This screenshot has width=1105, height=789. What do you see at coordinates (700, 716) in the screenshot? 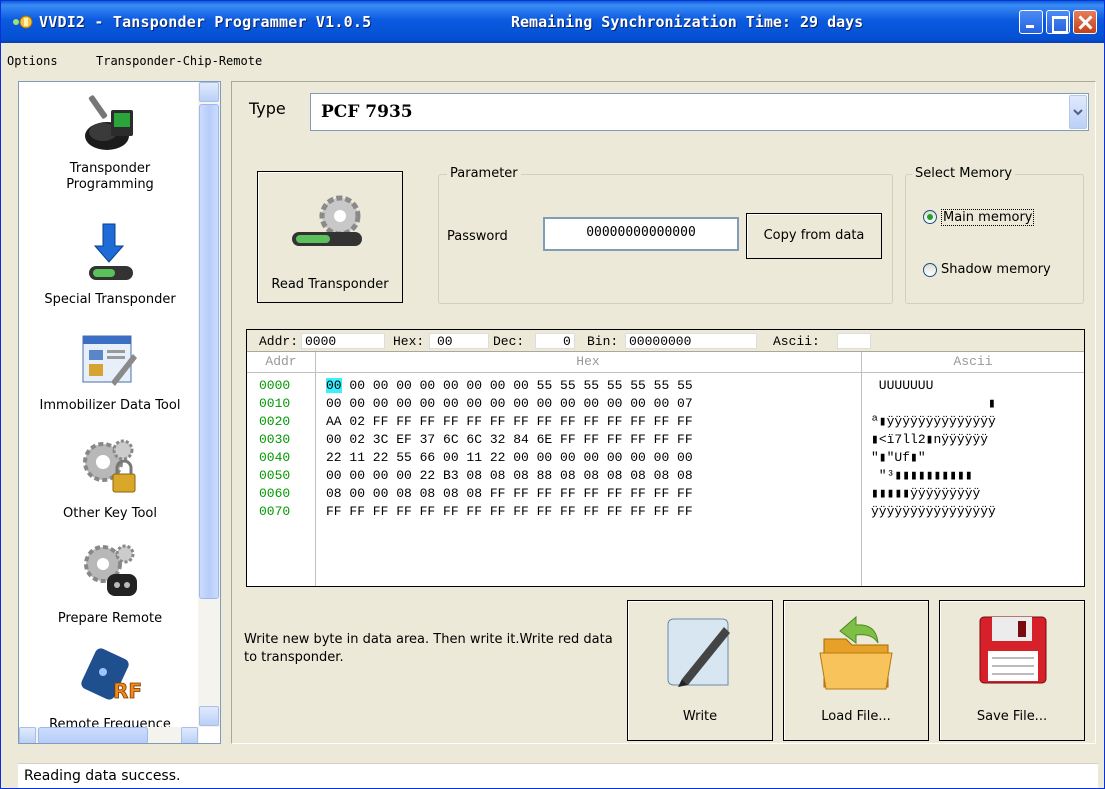
I see `write-label: Write` at bounding box center [700, 716].